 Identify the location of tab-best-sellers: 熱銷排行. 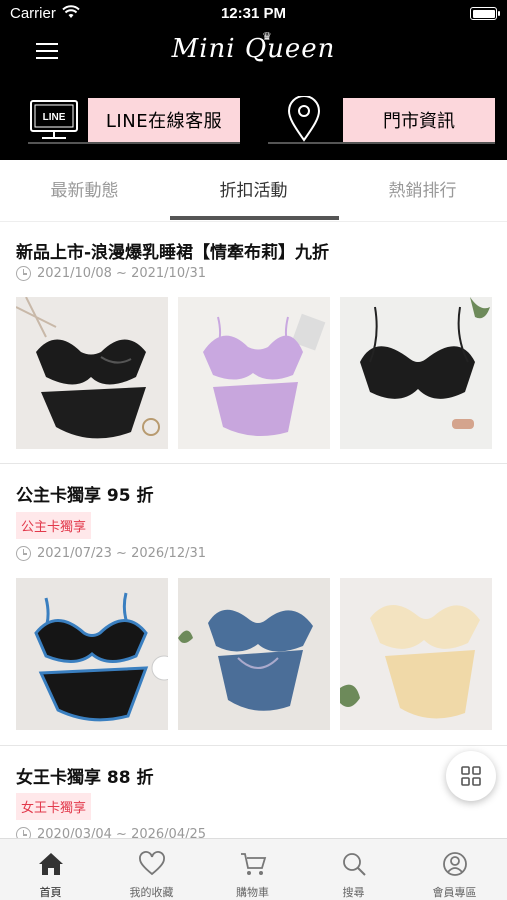
(422, 191).